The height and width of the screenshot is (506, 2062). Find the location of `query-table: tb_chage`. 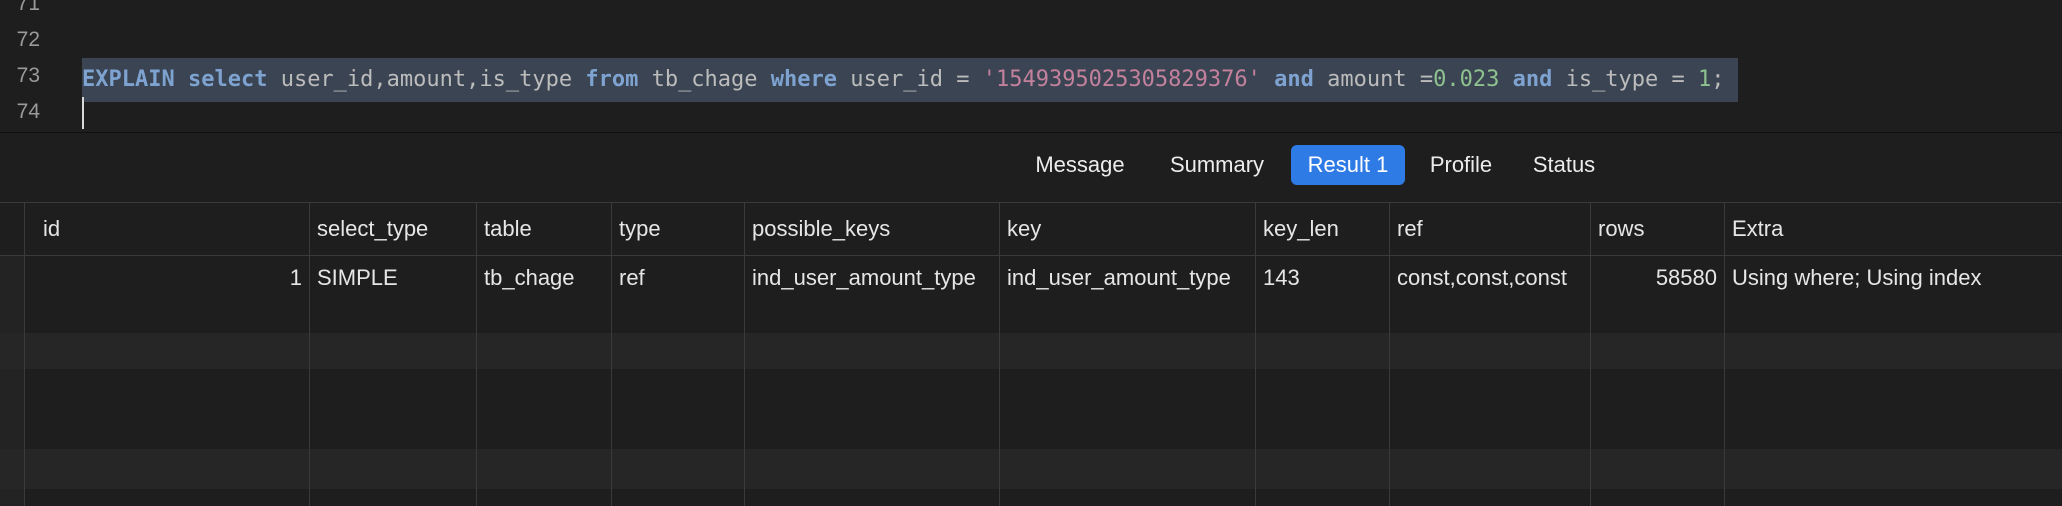

query-table: tb_chage is located at coordinates (704, 79).